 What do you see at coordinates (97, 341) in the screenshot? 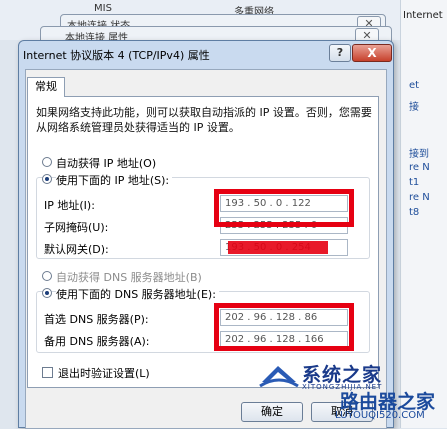
I see `alternate-dns-label: 备用 DNS 服务器(A):` at bounding box center [97, 341].